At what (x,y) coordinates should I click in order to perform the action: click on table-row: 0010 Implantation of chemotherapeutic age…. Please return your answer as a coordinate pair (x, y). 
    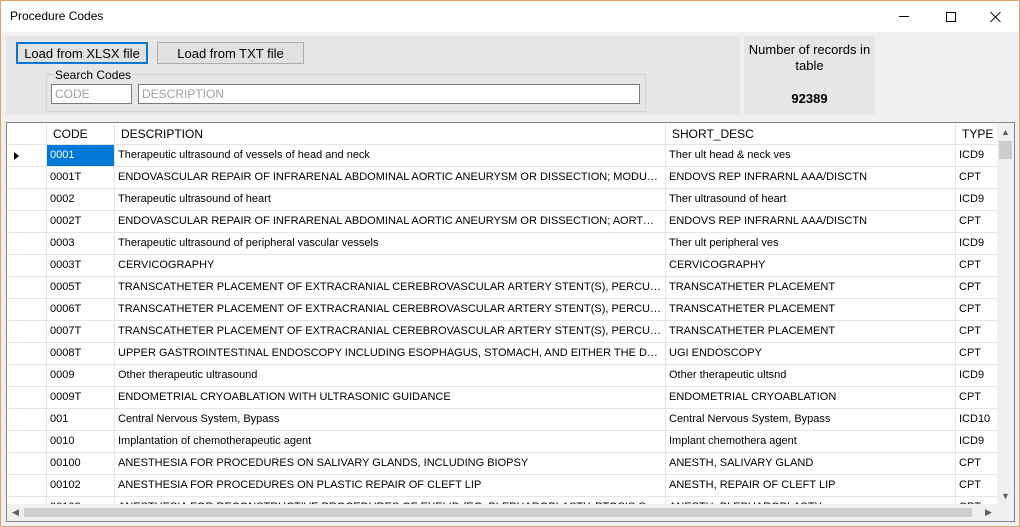
    Looking at the image, I should click on (503, 442).